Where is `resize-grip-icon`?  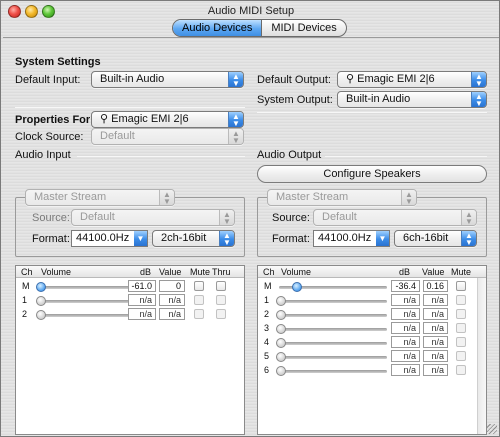
resize-grip-icon is located at coordinates (492, 429).